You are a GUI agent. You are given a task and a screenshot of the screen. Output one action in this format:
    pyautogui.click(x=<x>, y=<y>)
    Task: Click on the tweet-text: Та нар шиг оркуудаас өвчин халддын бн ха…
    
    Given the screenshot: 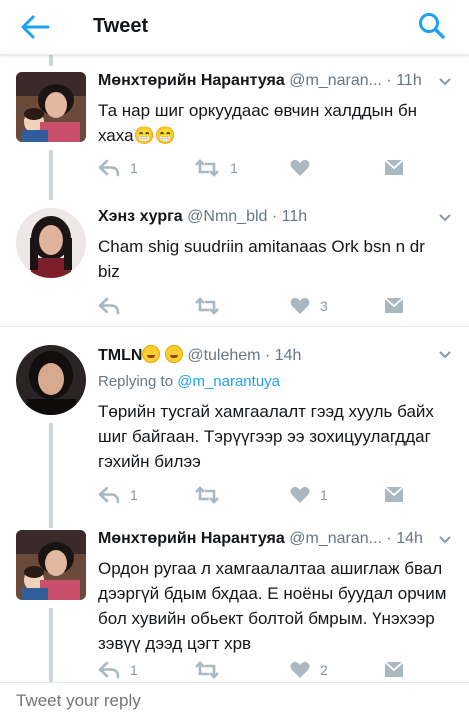 What is the action you would take?
    pyautogui.click(x=258, y=123)
    